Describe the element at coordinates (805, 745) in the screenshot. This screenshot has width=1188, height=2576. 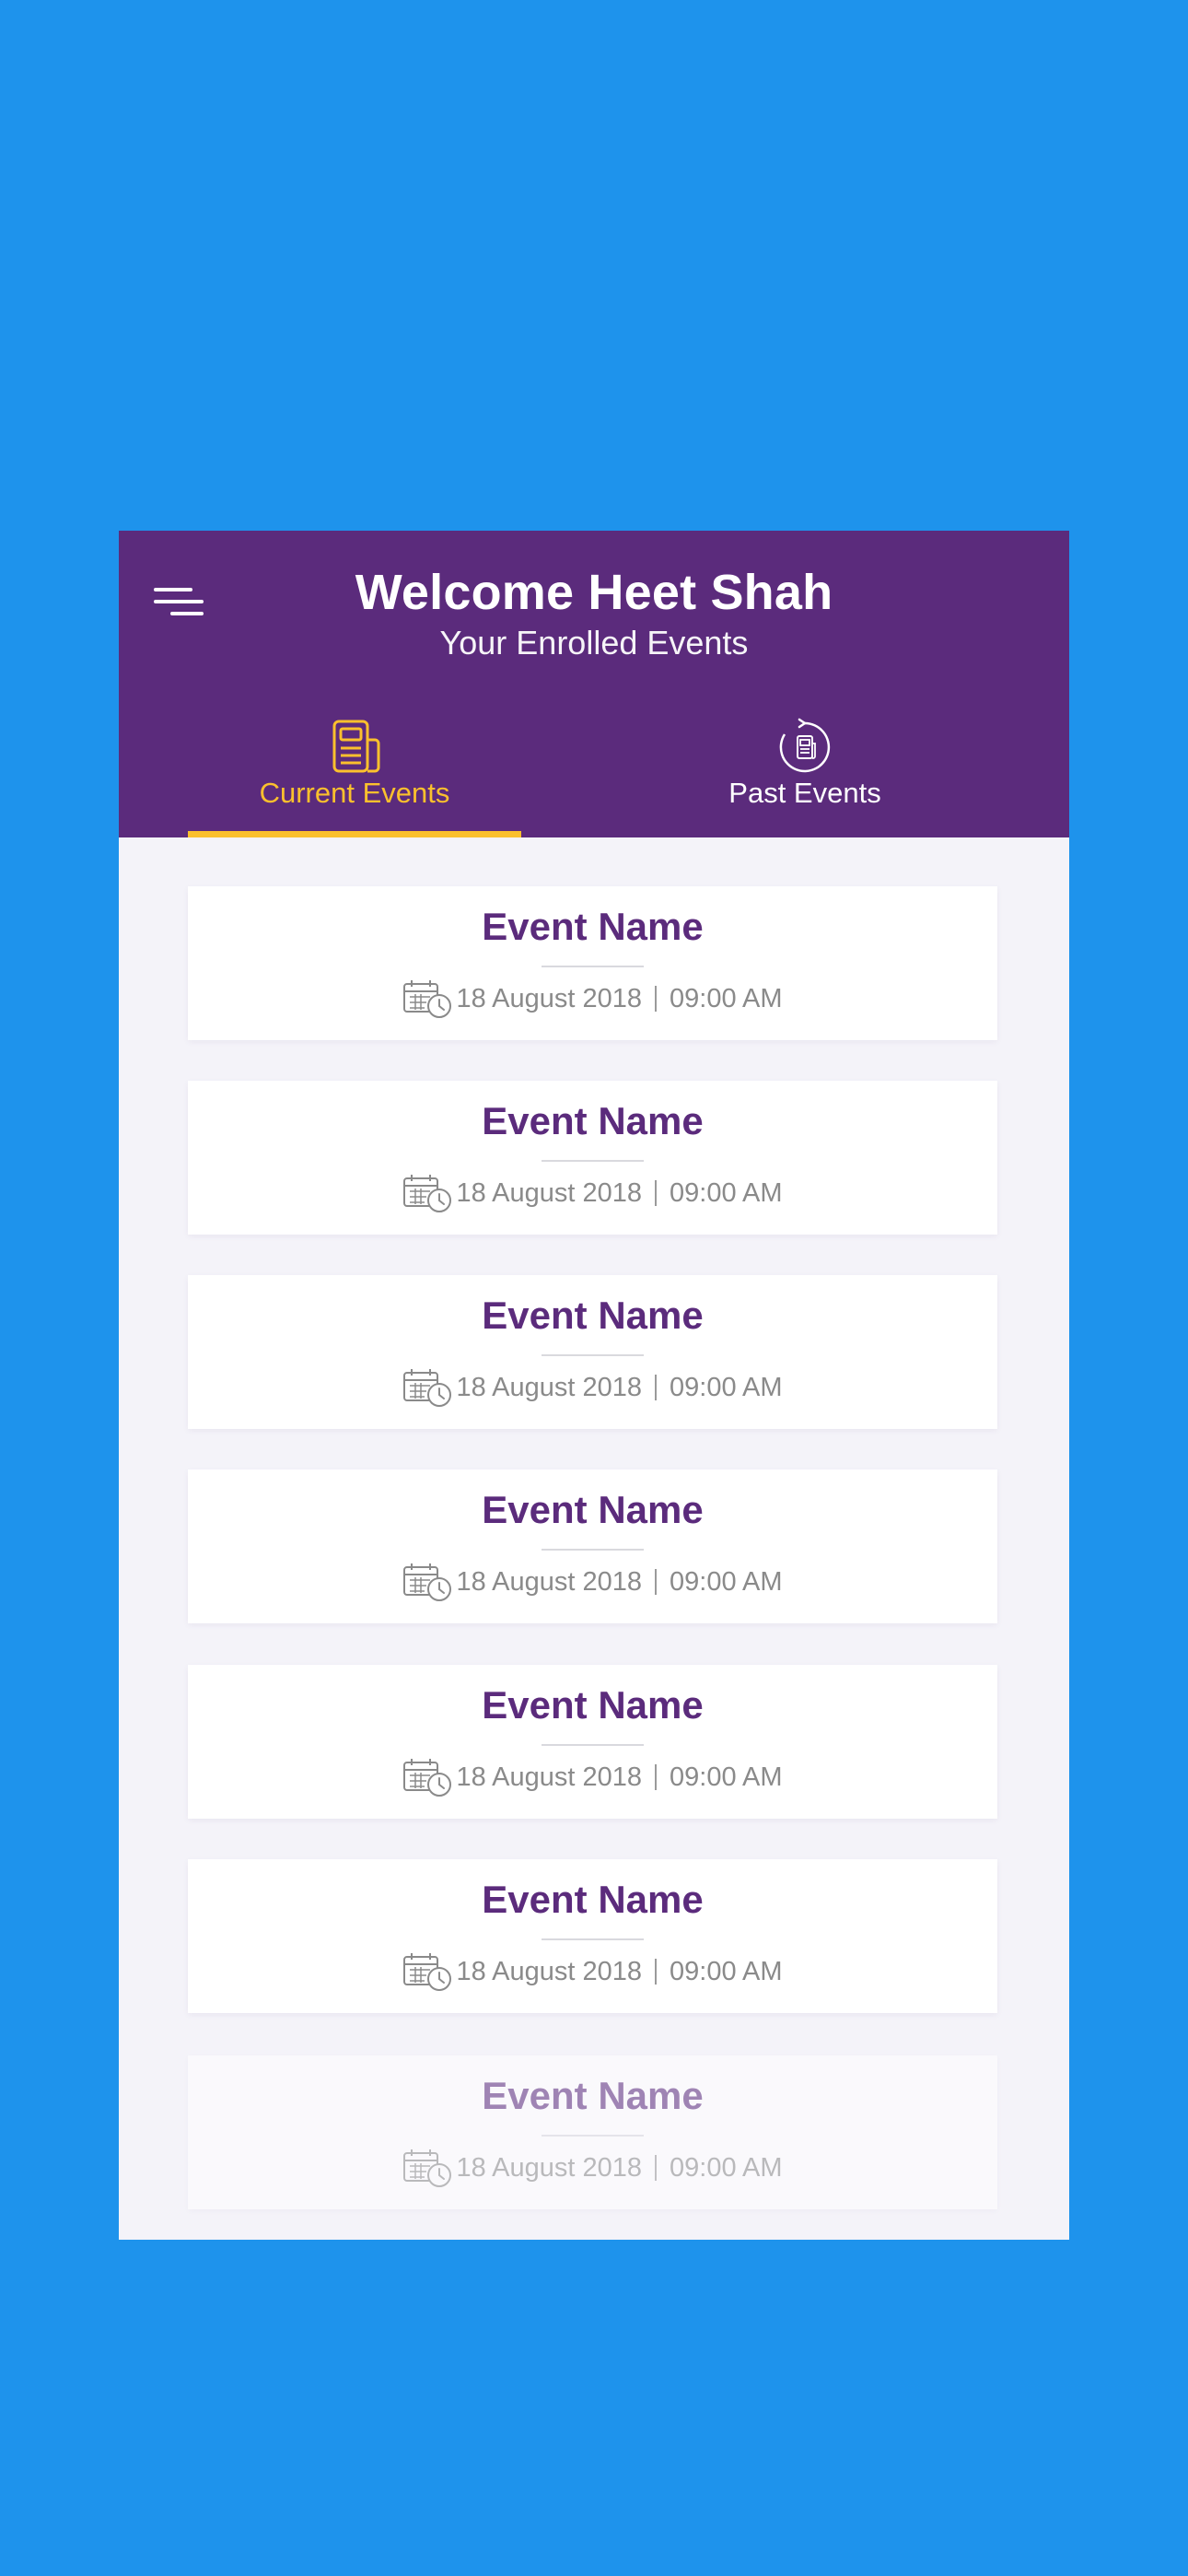
I see `history-icon` at that location.